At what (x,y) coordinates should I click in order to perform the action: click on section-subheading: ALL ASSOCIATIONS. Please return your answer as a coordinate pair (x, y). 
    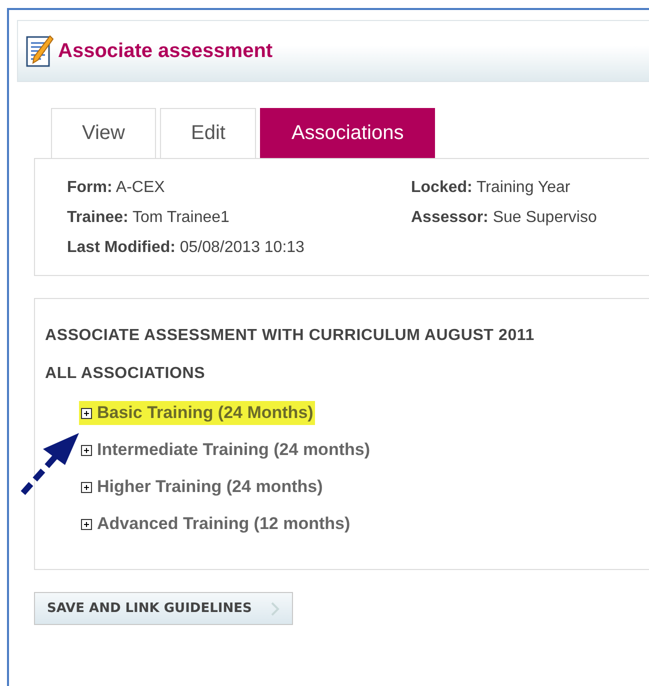
    Looking at the image, I should click on (125, 374).